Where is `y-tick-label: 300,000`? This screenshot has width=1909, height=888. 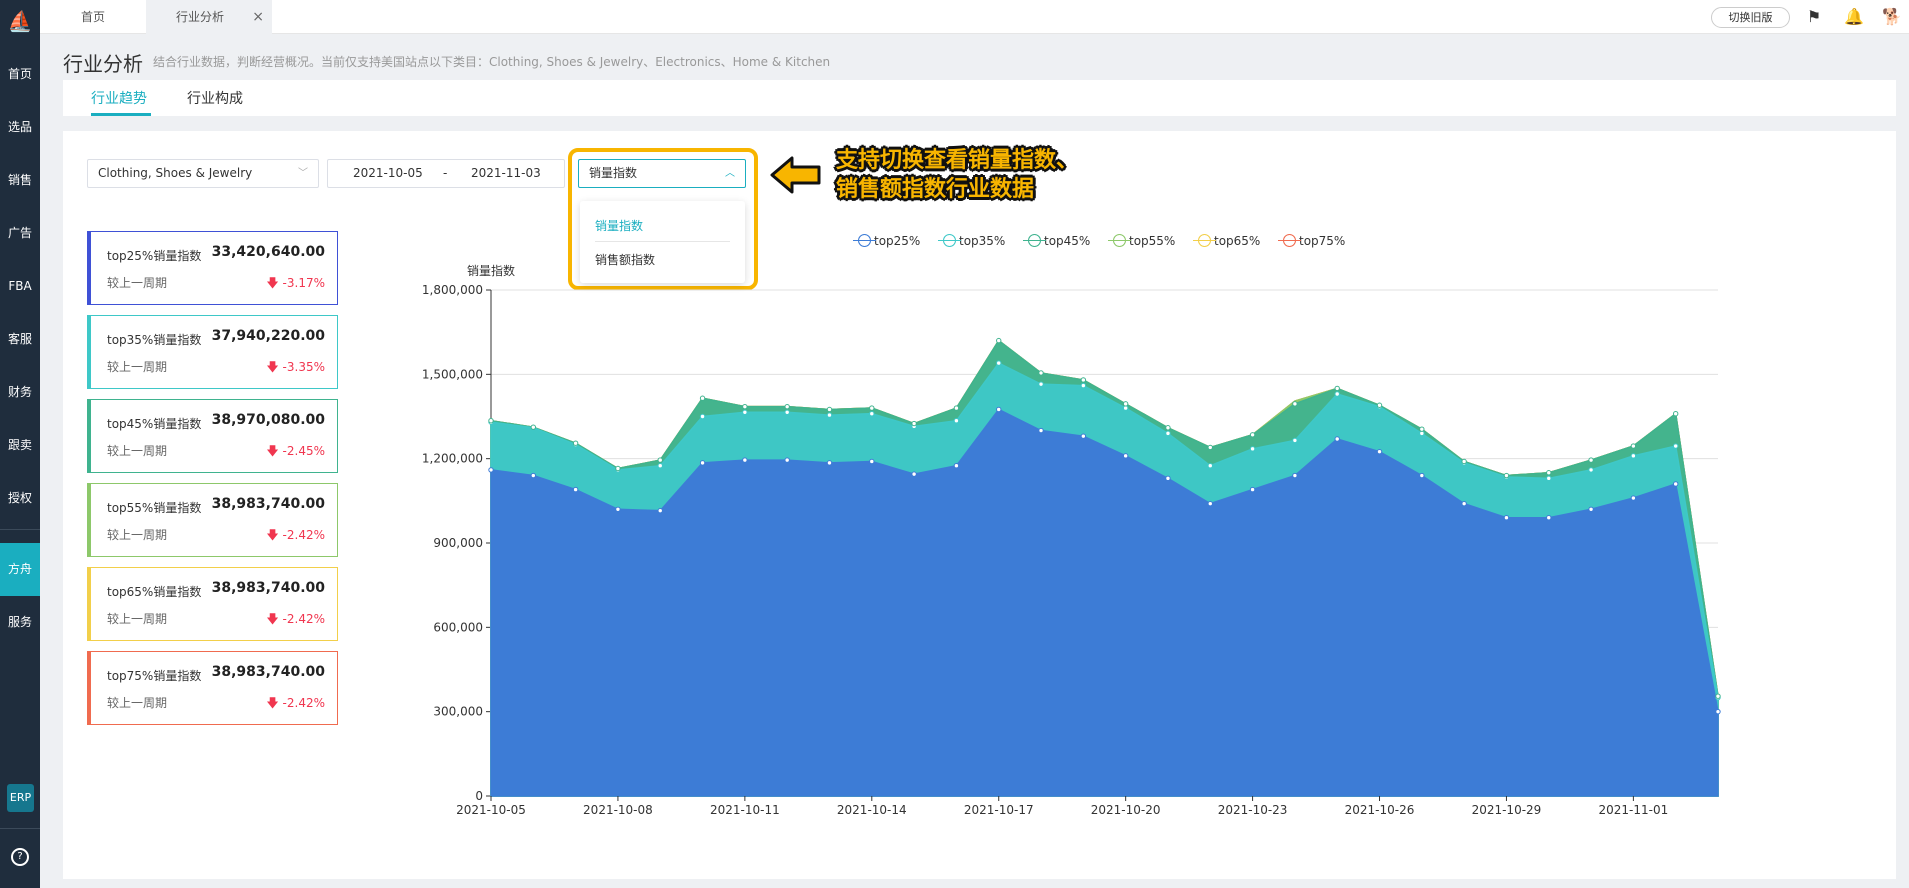 y-tick-label: 300,000 is located at coordinates (458, 712).